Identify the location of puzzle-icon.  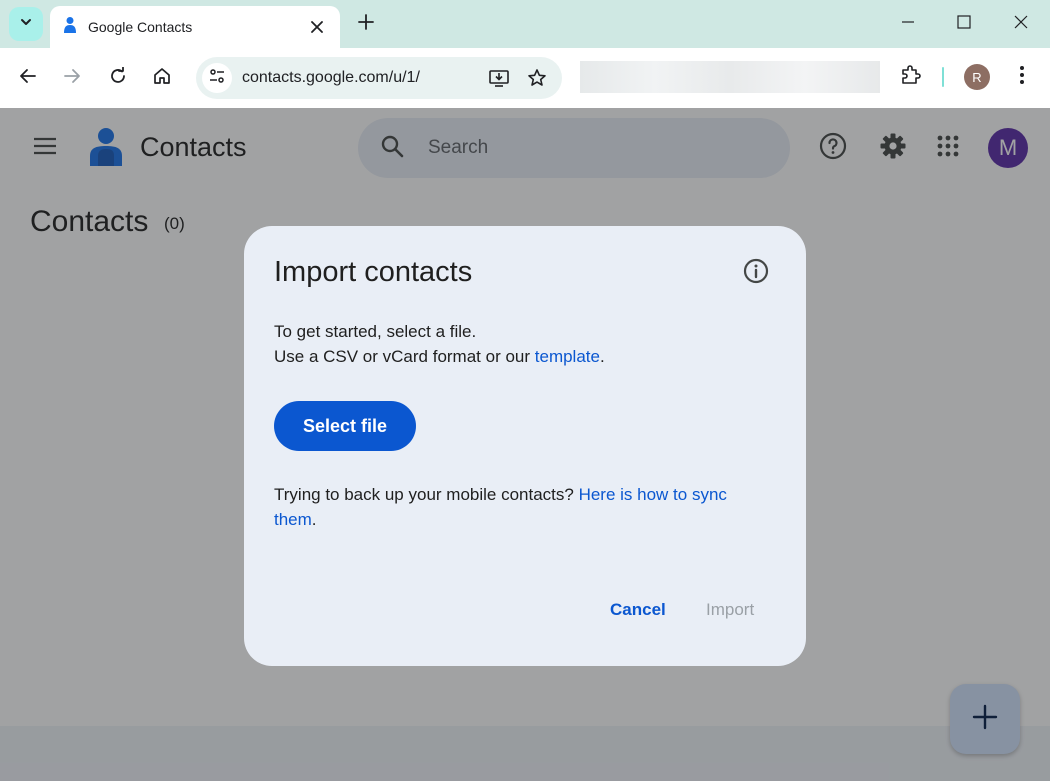
(911, 77).